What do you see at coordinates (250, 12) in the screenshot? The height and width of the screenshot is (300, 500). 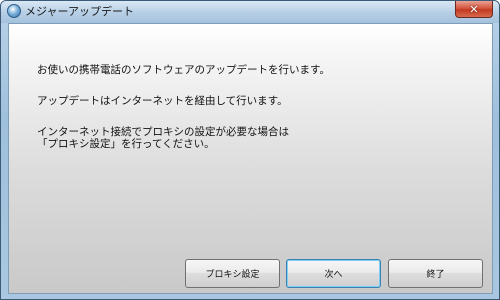 I see `title-bar: メジャーアップデート ✕` at bounding box center [250, 12].